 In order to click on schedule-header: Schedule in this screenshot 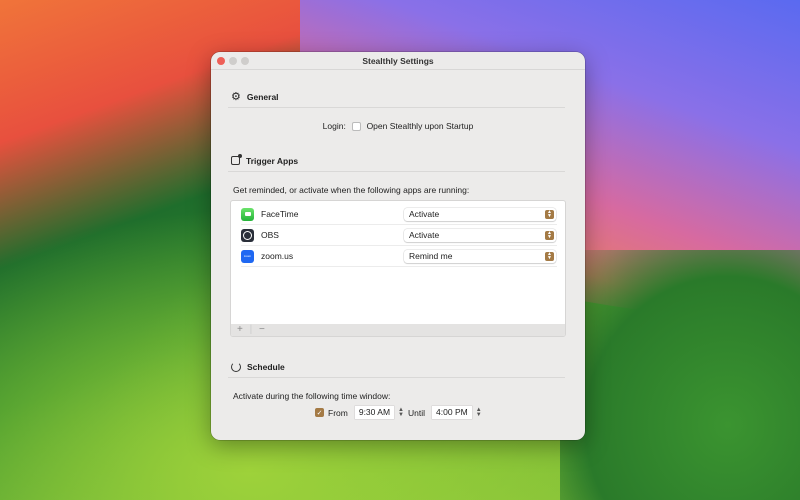, I will do `click(398, 366)`.